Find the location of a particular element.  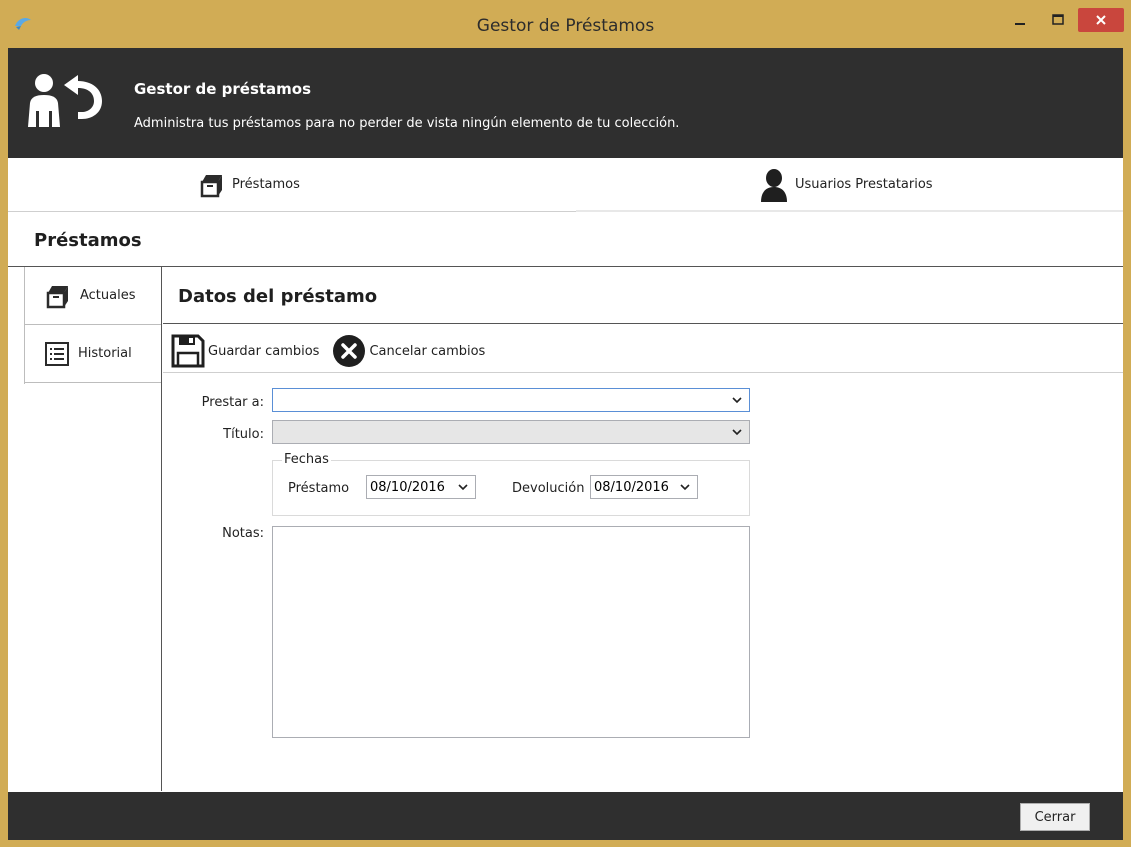

header-title: Gestor de préstamos is located at coordinates (223, 89).